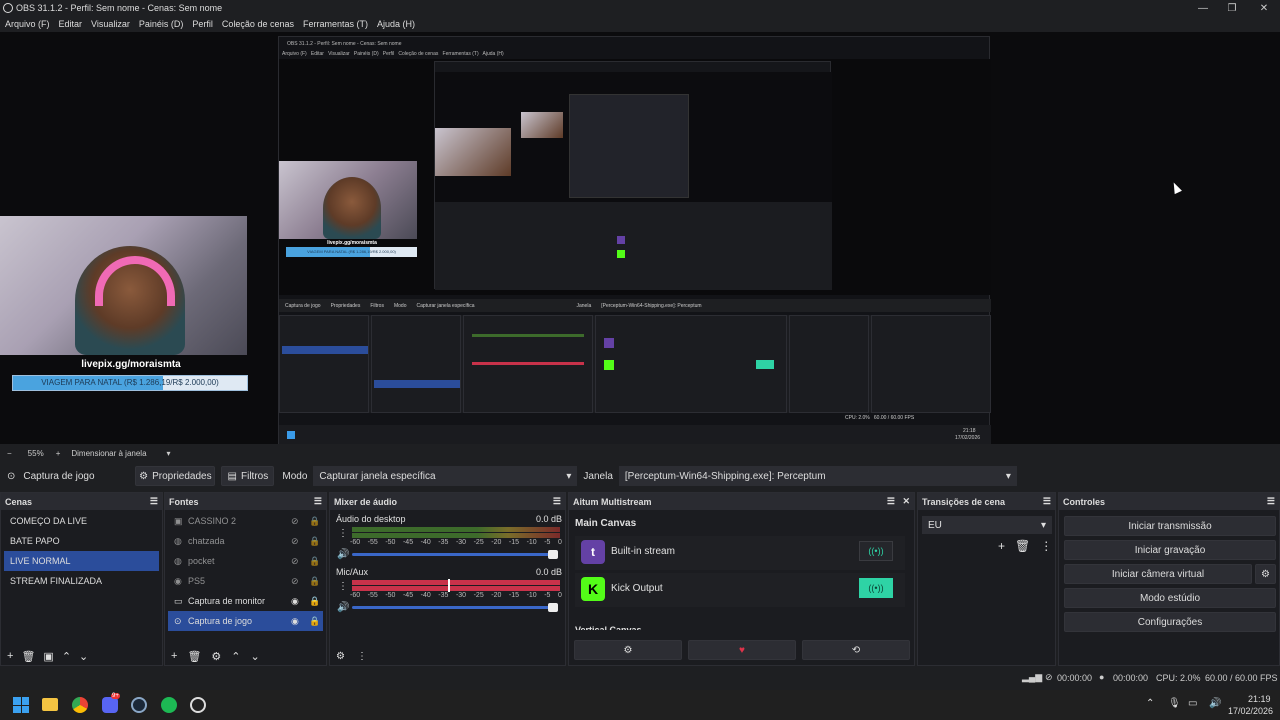  What do you see at coordinates (335, 24) in the screenshot?
I see `menu-ferramentas: Ferramentas (T)` at bounding box center [335, 24].